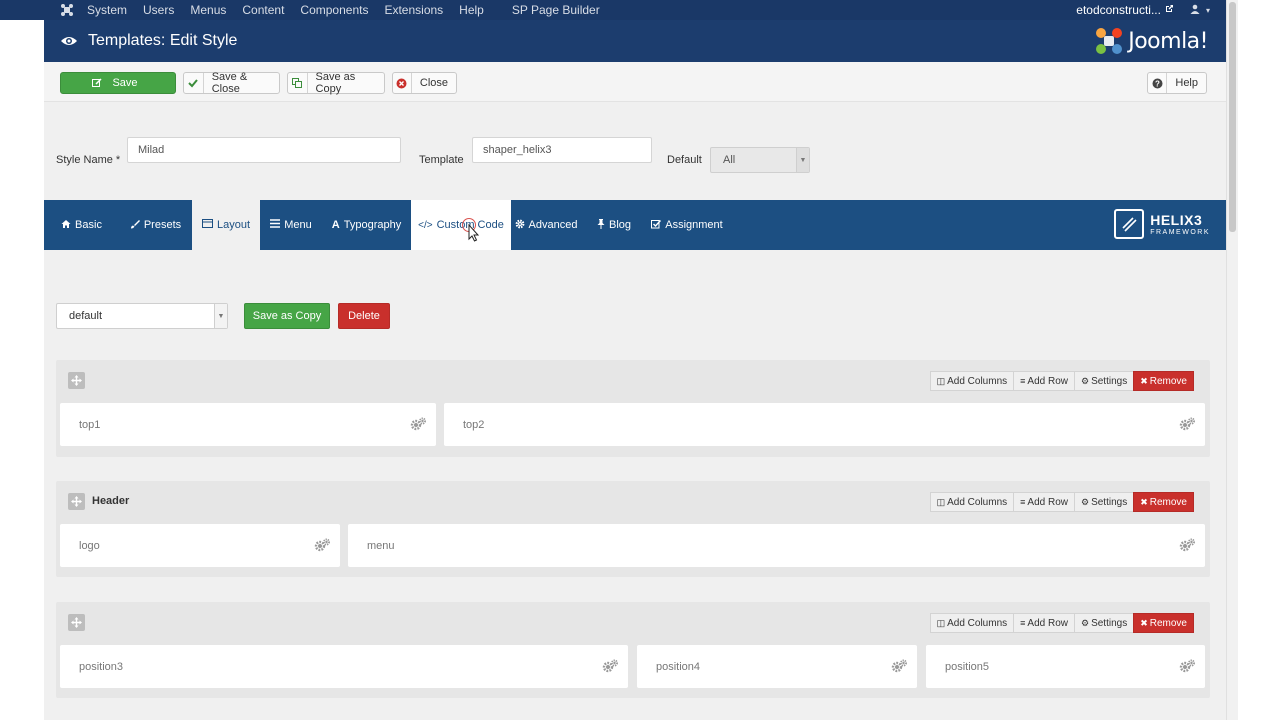  Describe the element at coordinates (1177, 83) in the screenshot. I see `help-button: ? Help` at that location.